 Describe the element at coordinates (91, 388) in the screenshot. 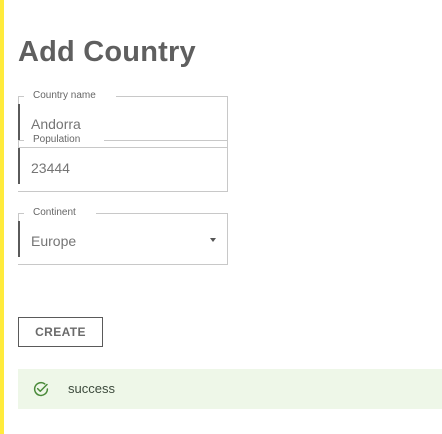

I see `alert-message: success` at that location.